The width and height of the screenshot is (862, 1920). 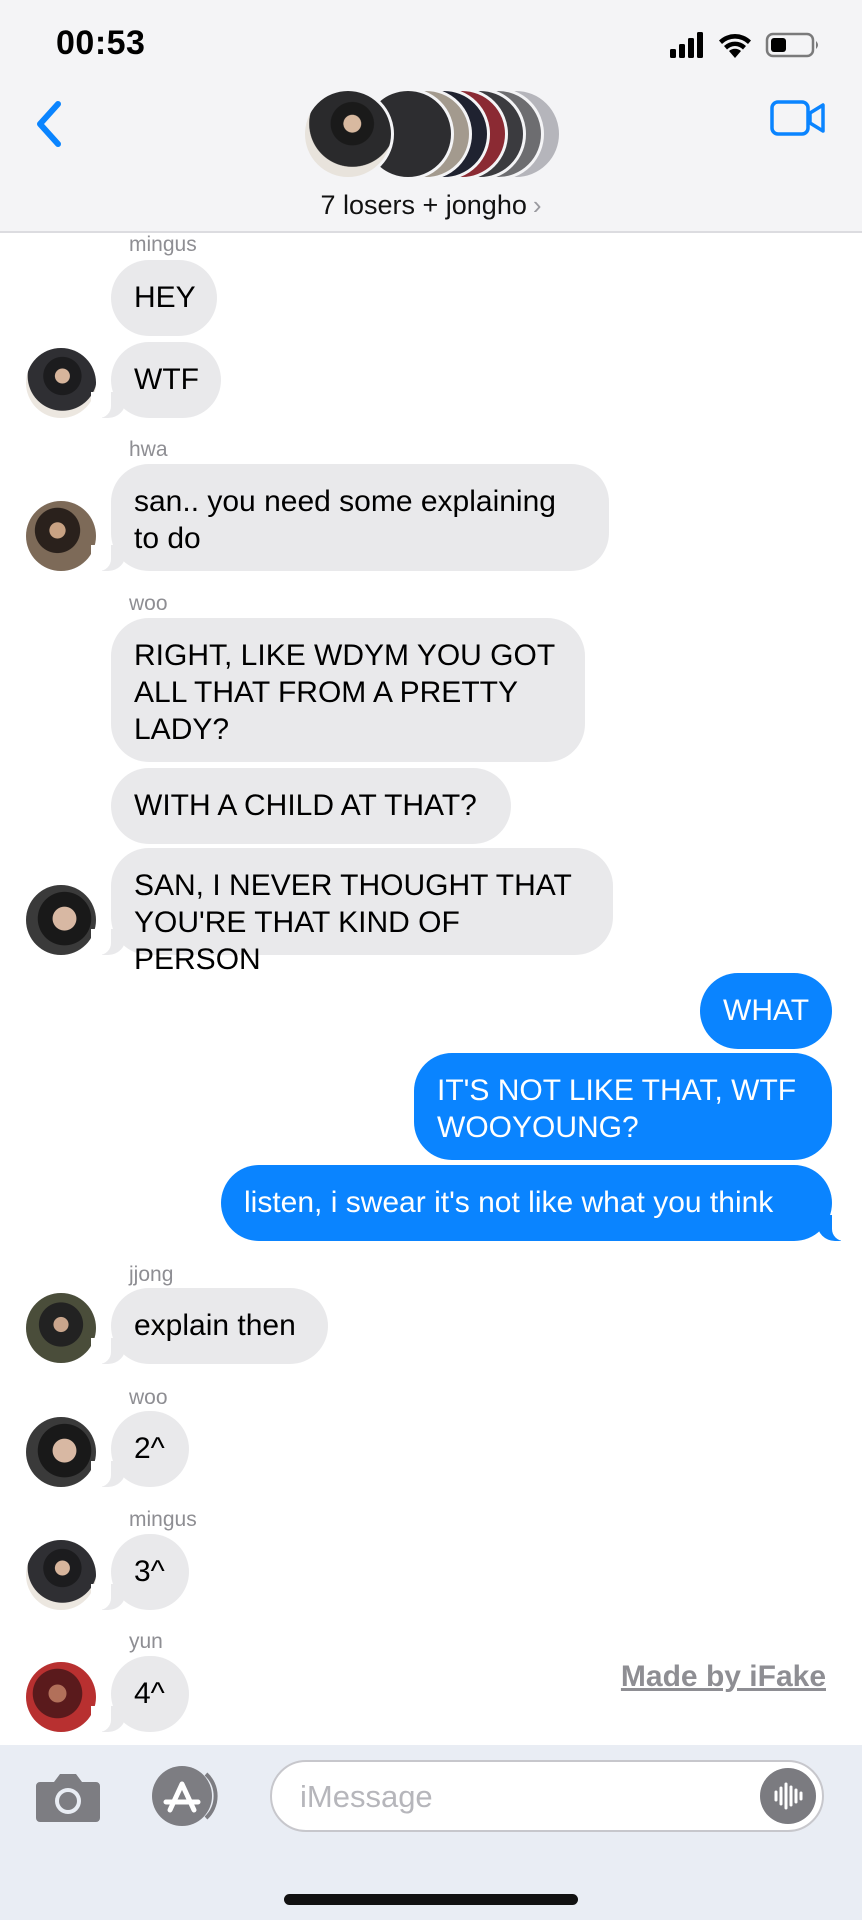 I want to click on message-bubble: WITH A CHILD AT THAT?, so click(x=311, y=806).